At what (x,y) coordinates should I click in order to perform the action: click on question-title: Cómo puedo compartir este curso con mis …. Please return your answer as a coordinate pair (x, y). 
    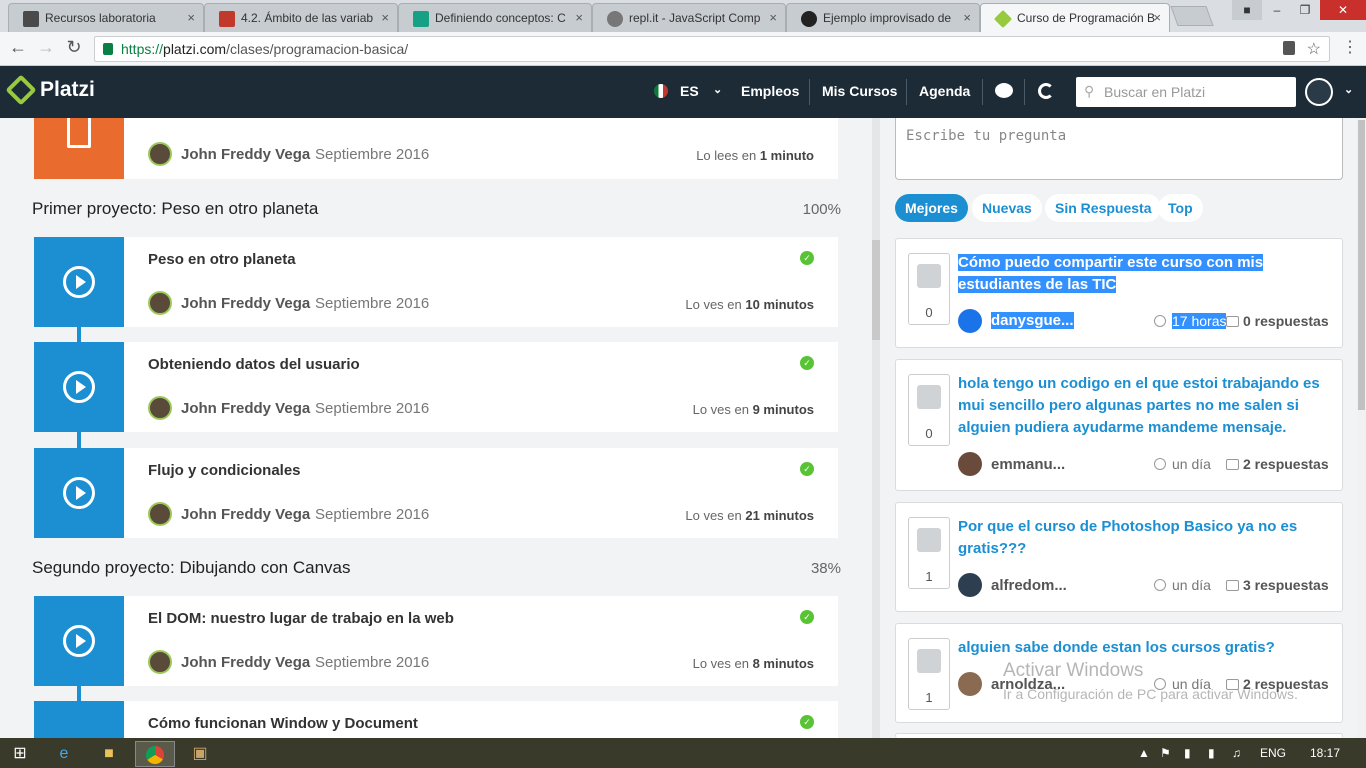
    Looking at the image, I should click on (1143, 274).